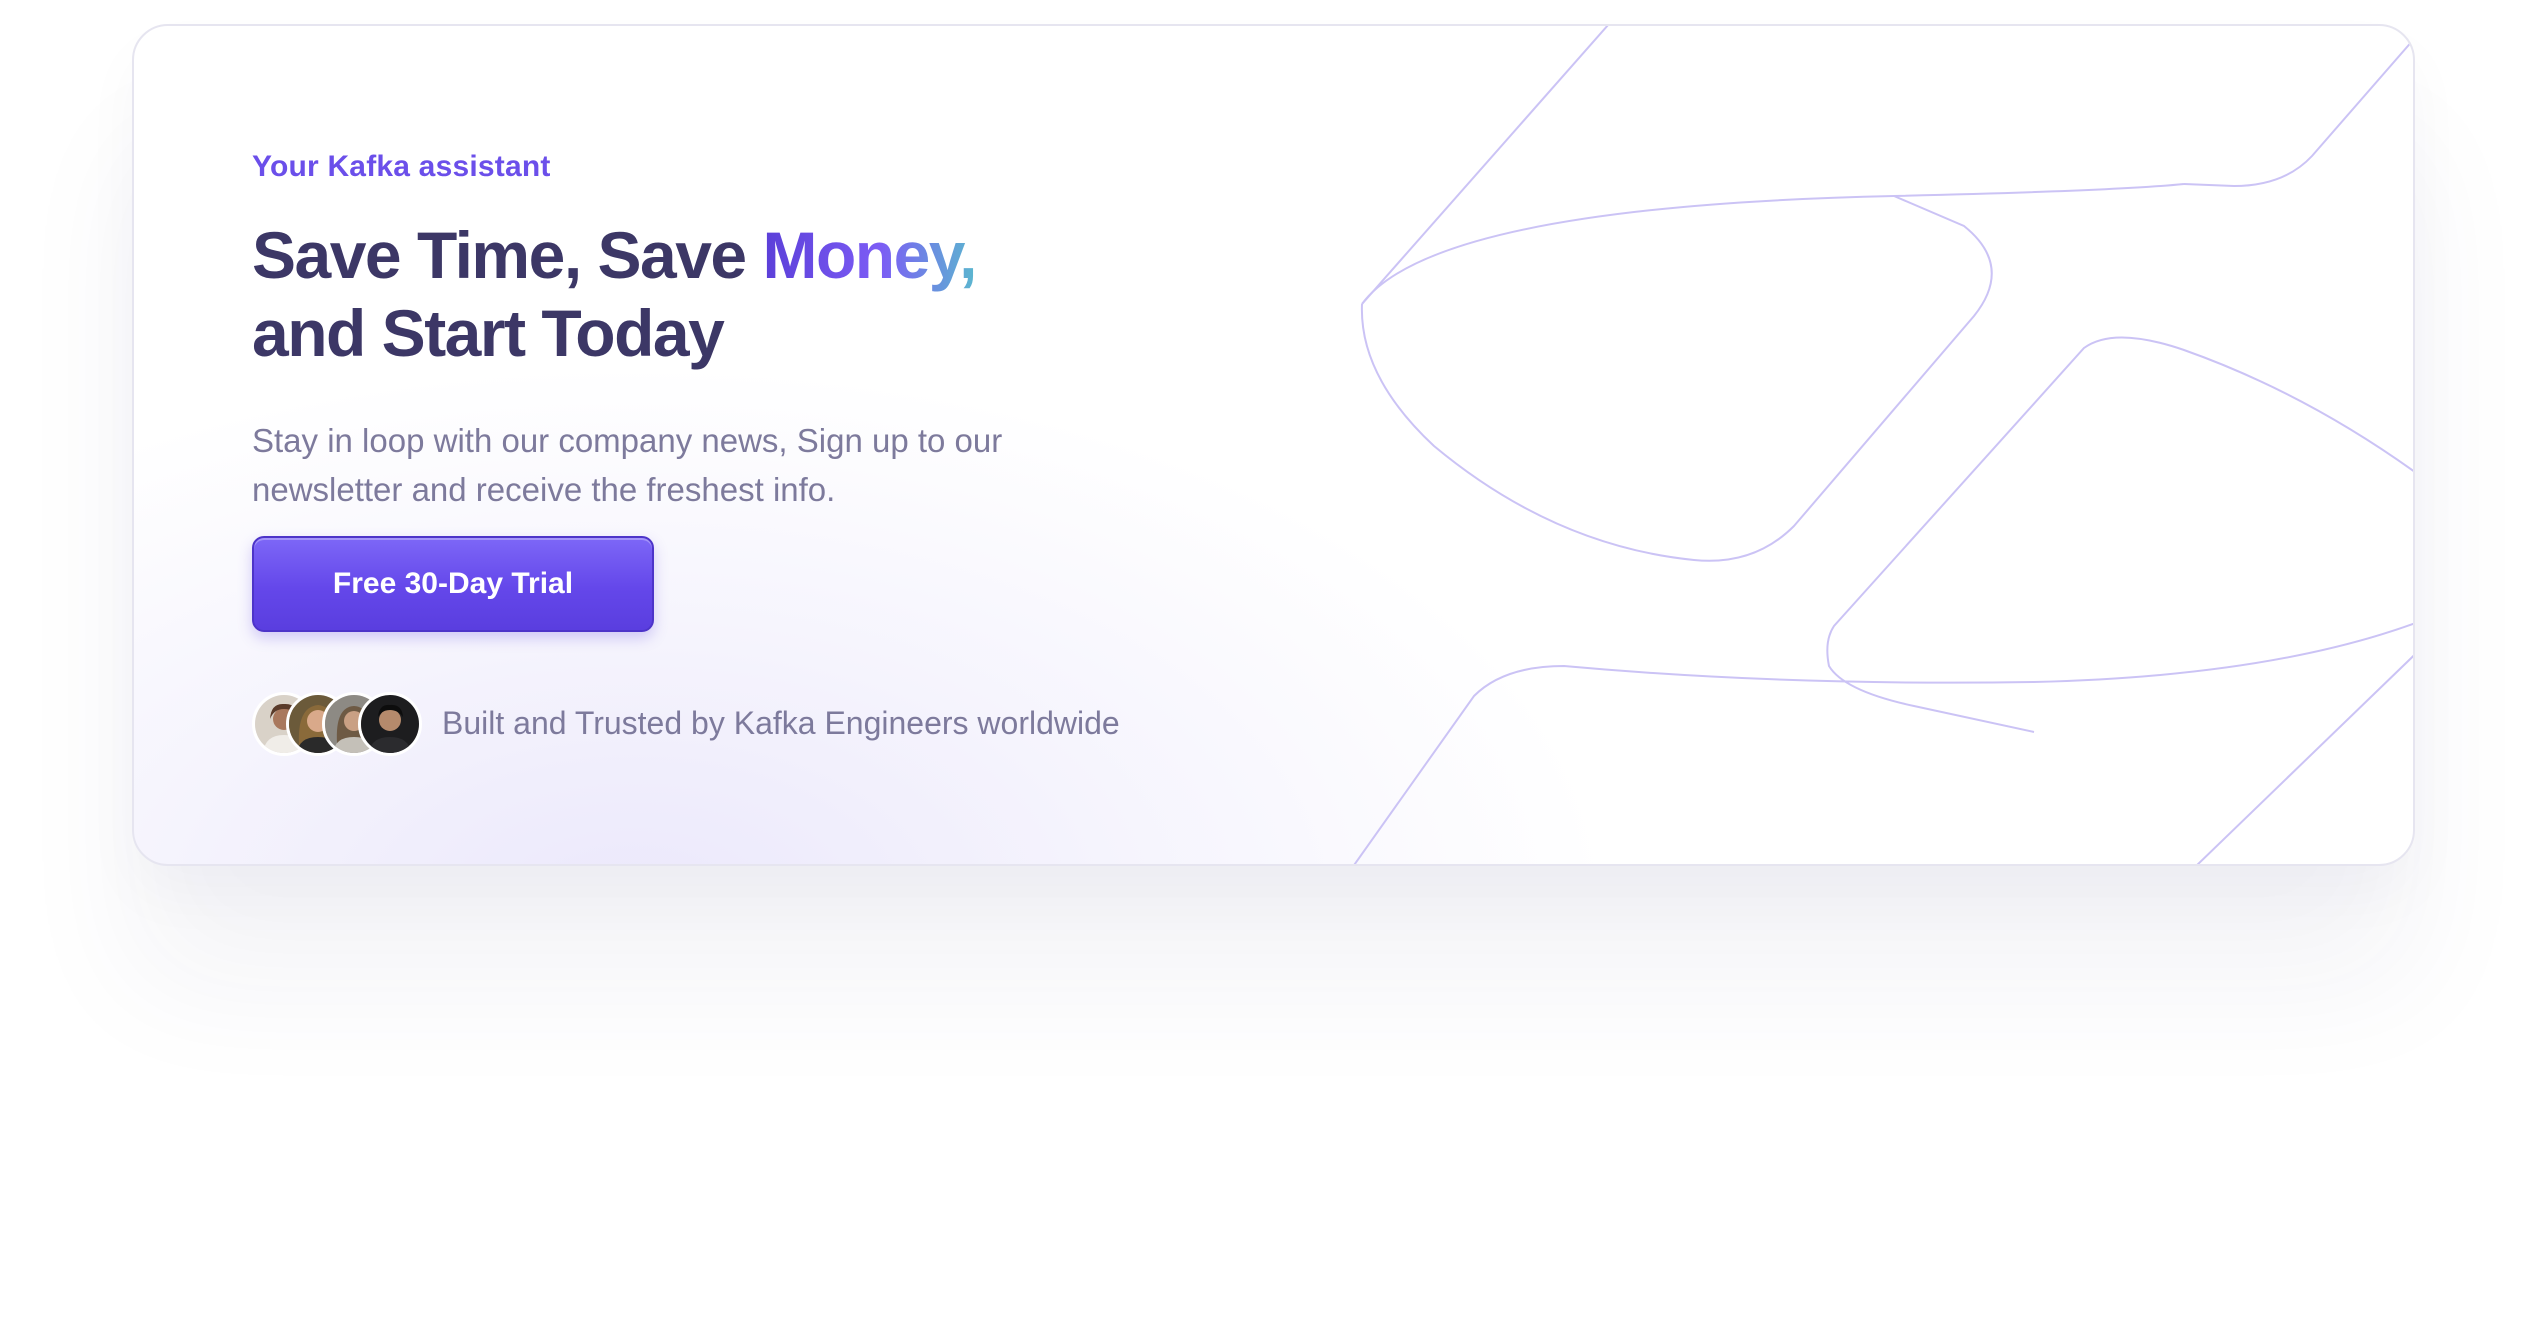 This screenshot has height=1320, width=2540. What do you see at coordinates (614, 294) in the screenshot?
I see `headline: Save Time, Save Money, and Start Today` at bounding box center [614, 294].